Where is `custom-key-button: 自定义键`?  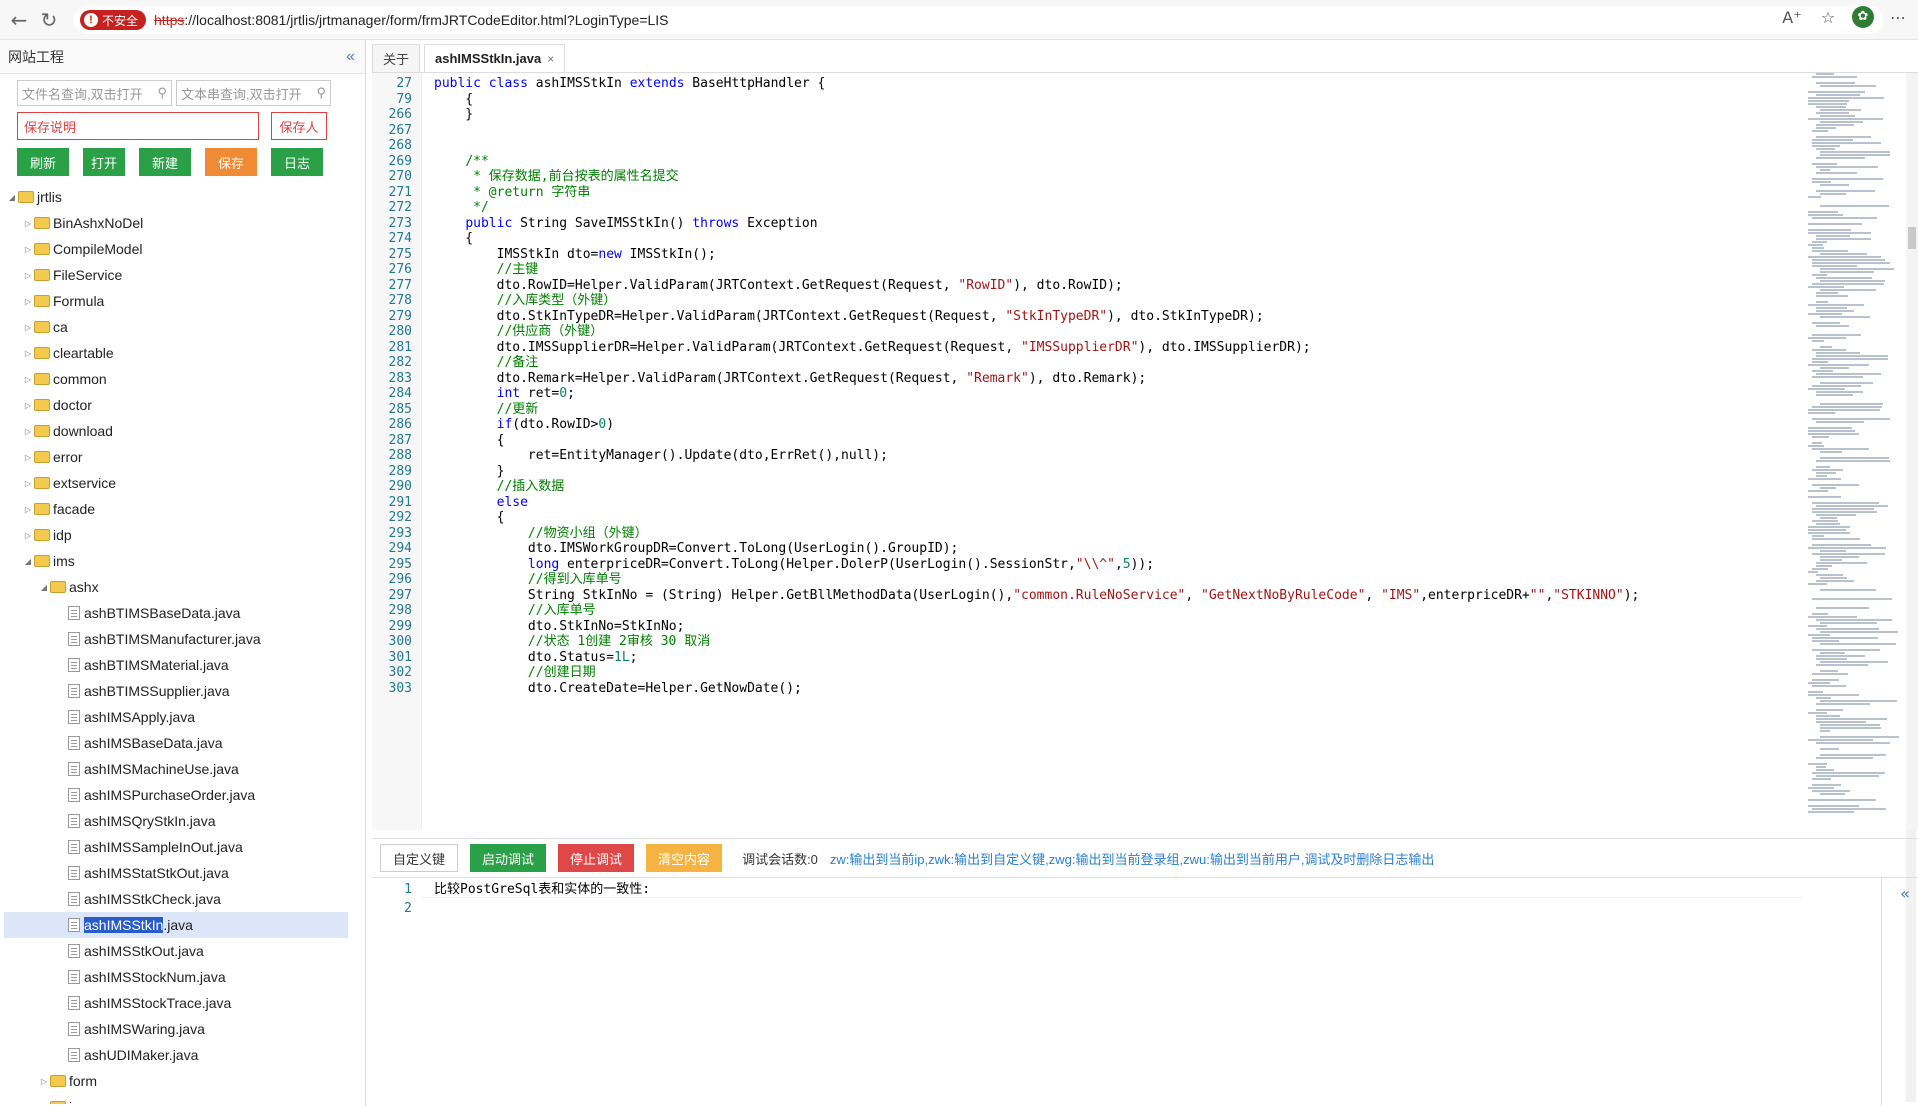 custom-key-button: 自定义键 is located at coordinates (419, 858).